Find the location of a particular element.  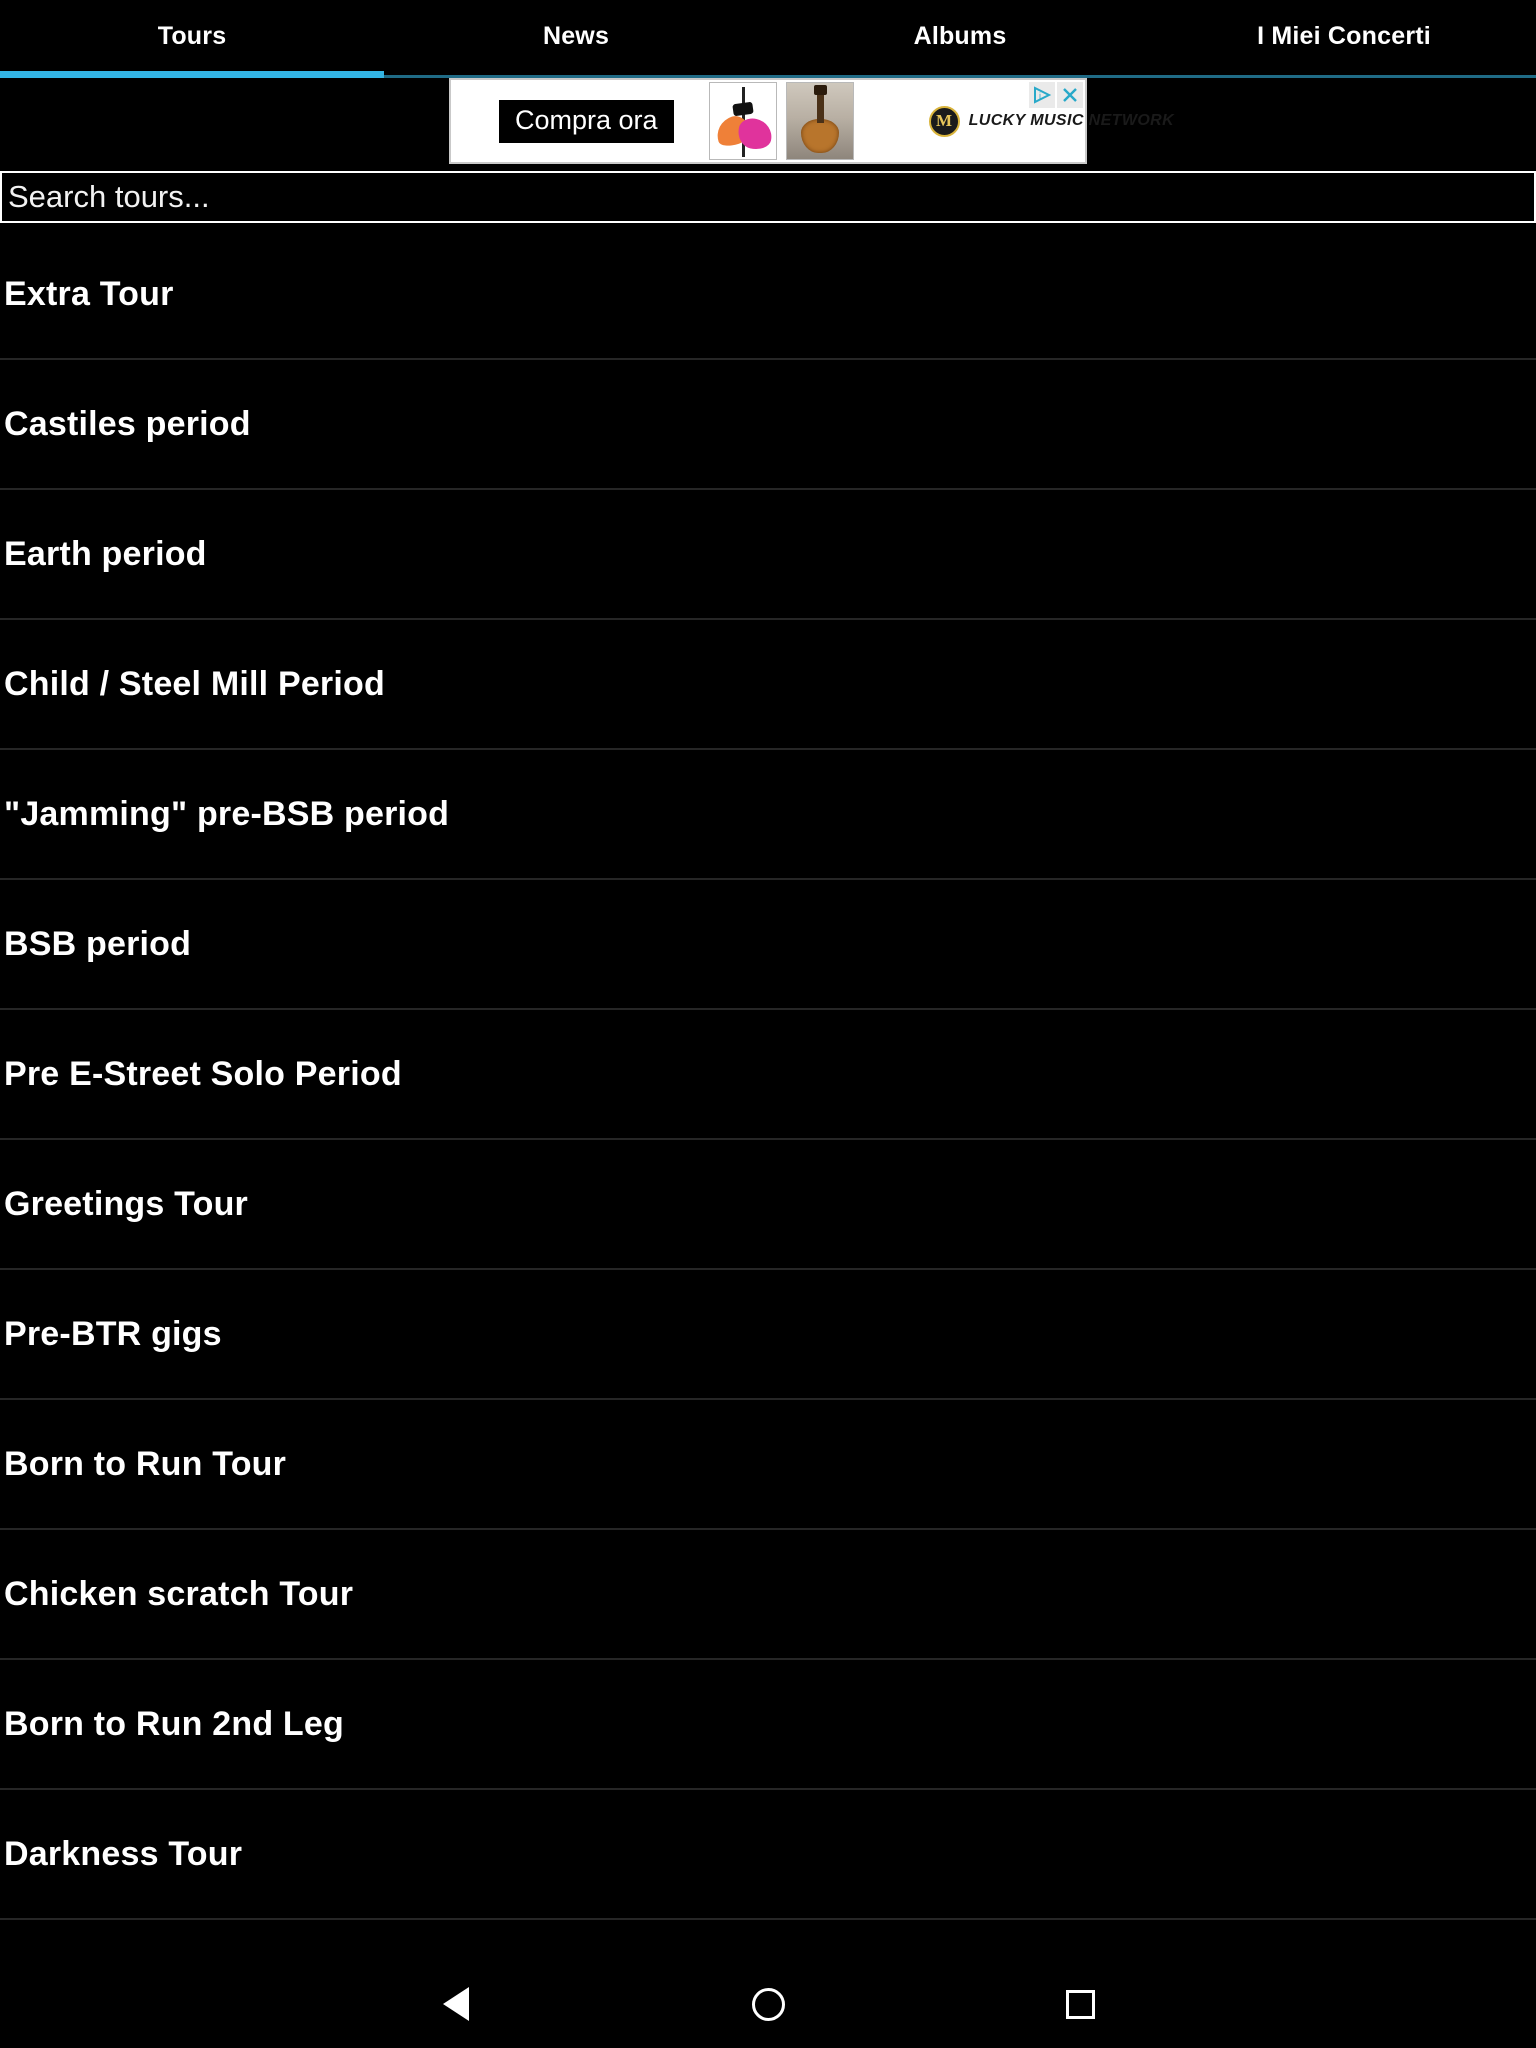

tab-label: Albums is located at coordinates (960, 35).